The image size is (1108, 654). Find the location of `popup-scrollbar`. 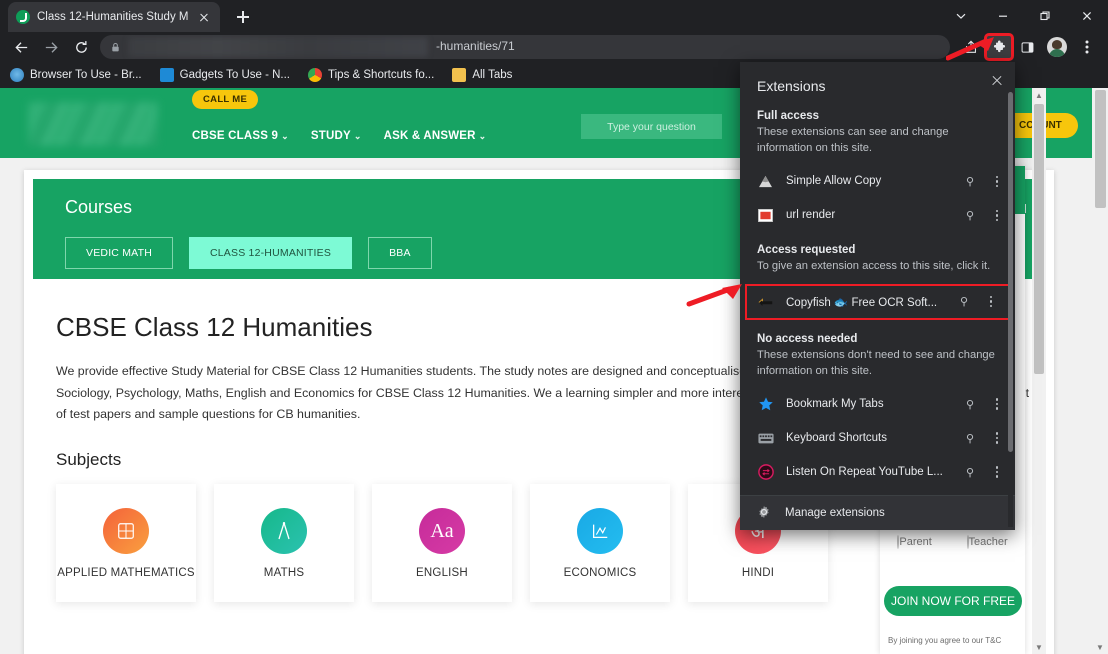

popup-scrollbar is located at coordinates (1010, 309).